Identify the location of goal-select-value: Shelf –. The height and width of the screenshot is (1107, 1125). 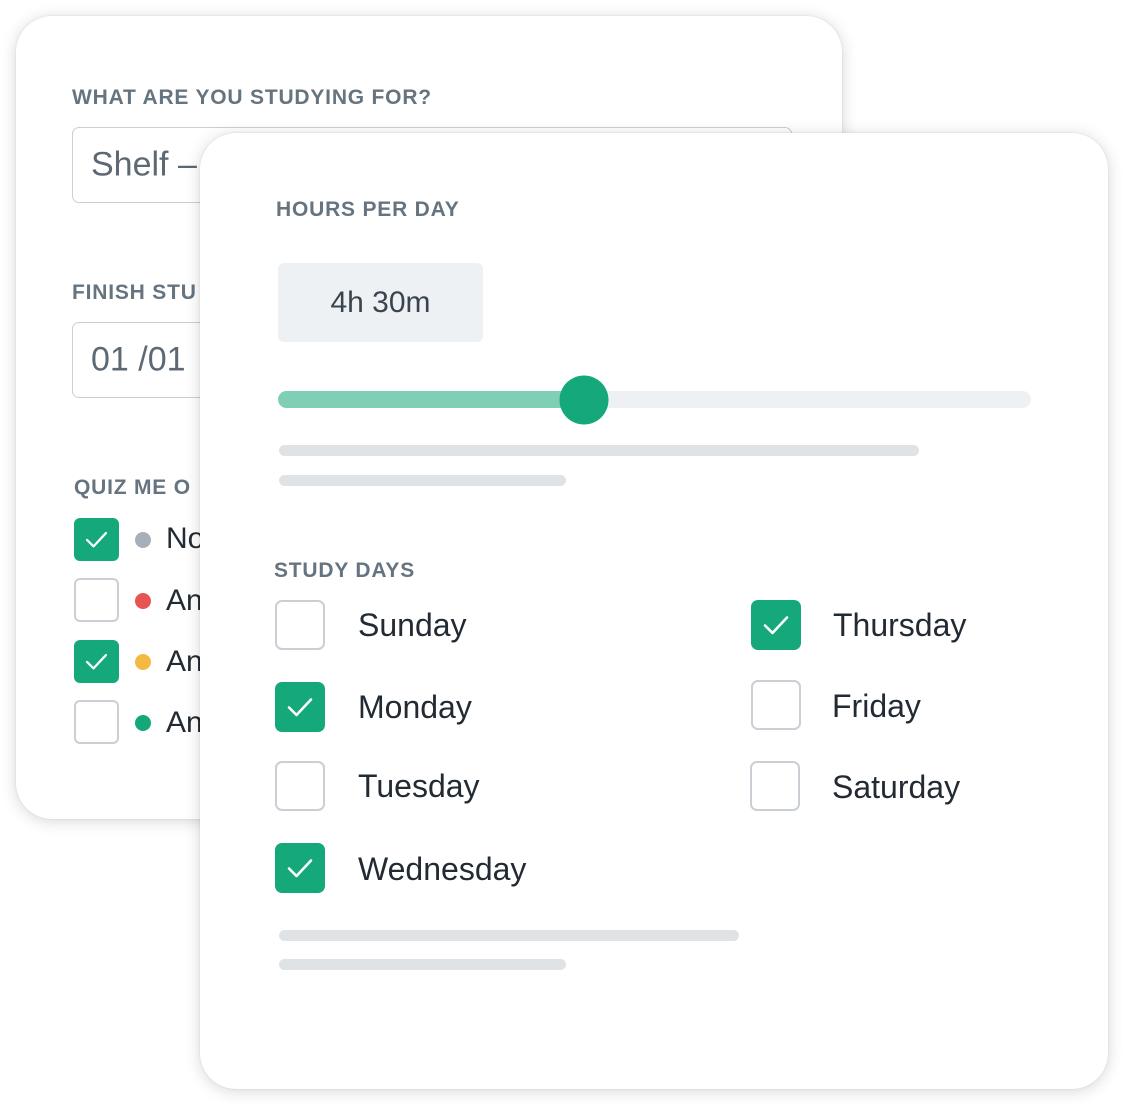
(144, 164).